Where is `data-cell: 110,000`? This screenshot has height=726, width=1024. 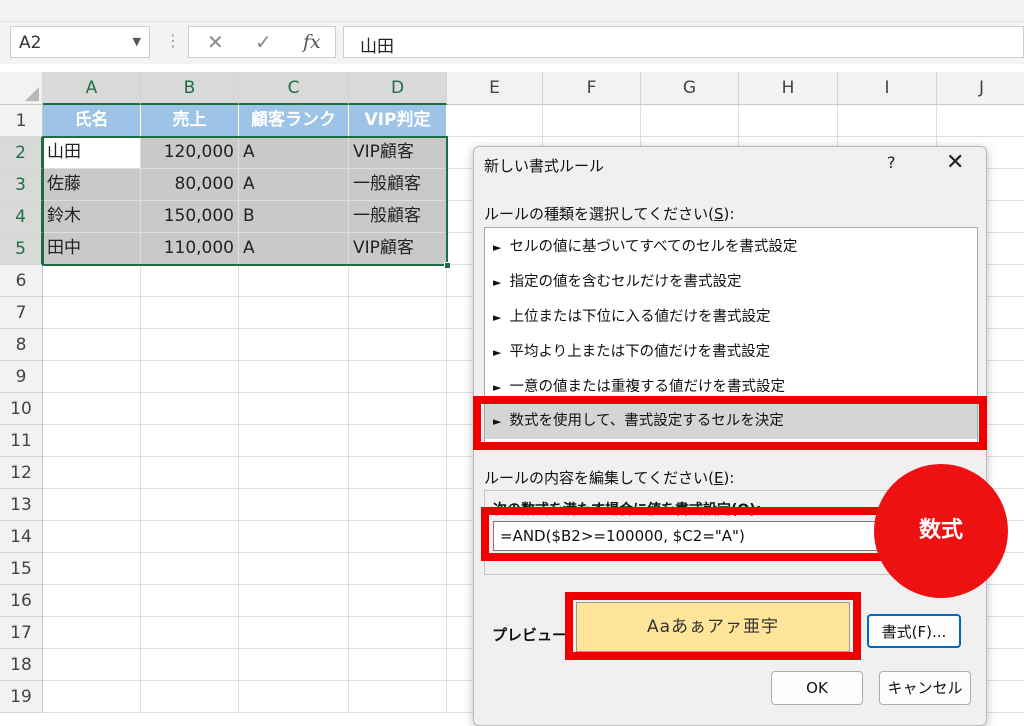
data-cell: 110,000 is located at coordinates (190, 249).